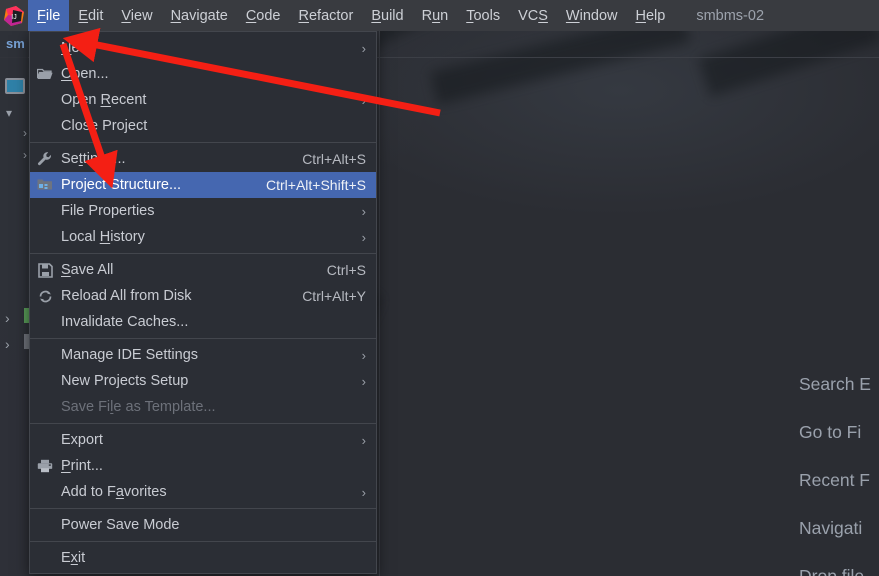  I want to click on menubar-item-label: Run, so click(435, 15).